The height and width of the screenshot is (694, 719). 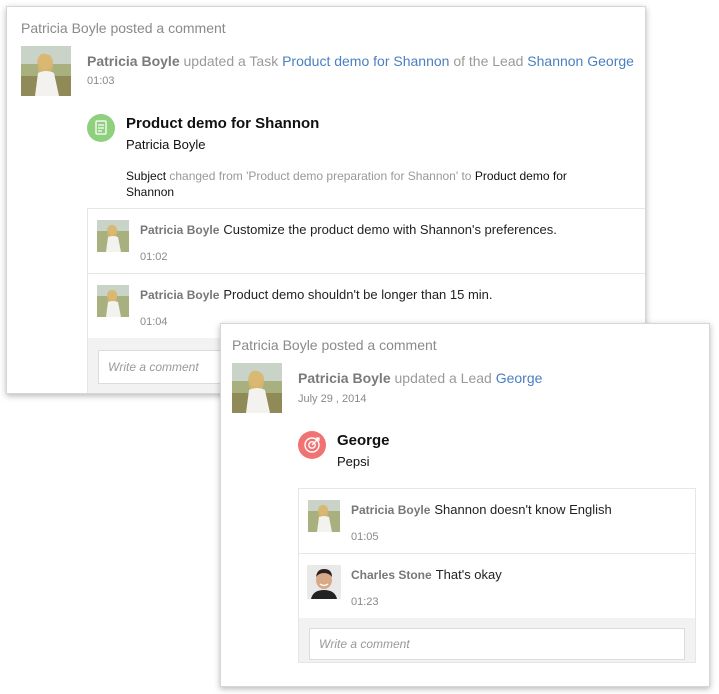 I want to click on comment-text: Charles Stone That's okay, so click(x=426, y=574).